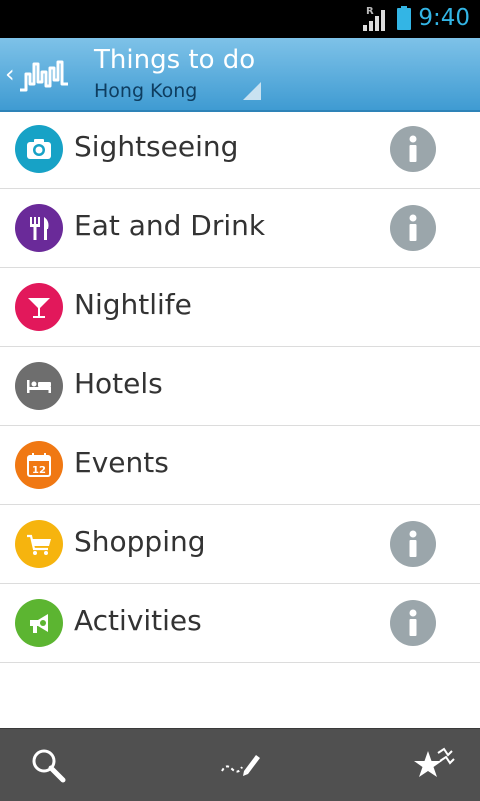 The width and height of the screenshot is (480, 801). What do you see at coordinates (118, 383) in the screenshot?
I see `list-item-label: Hotels` at bounding box center [118, 383].